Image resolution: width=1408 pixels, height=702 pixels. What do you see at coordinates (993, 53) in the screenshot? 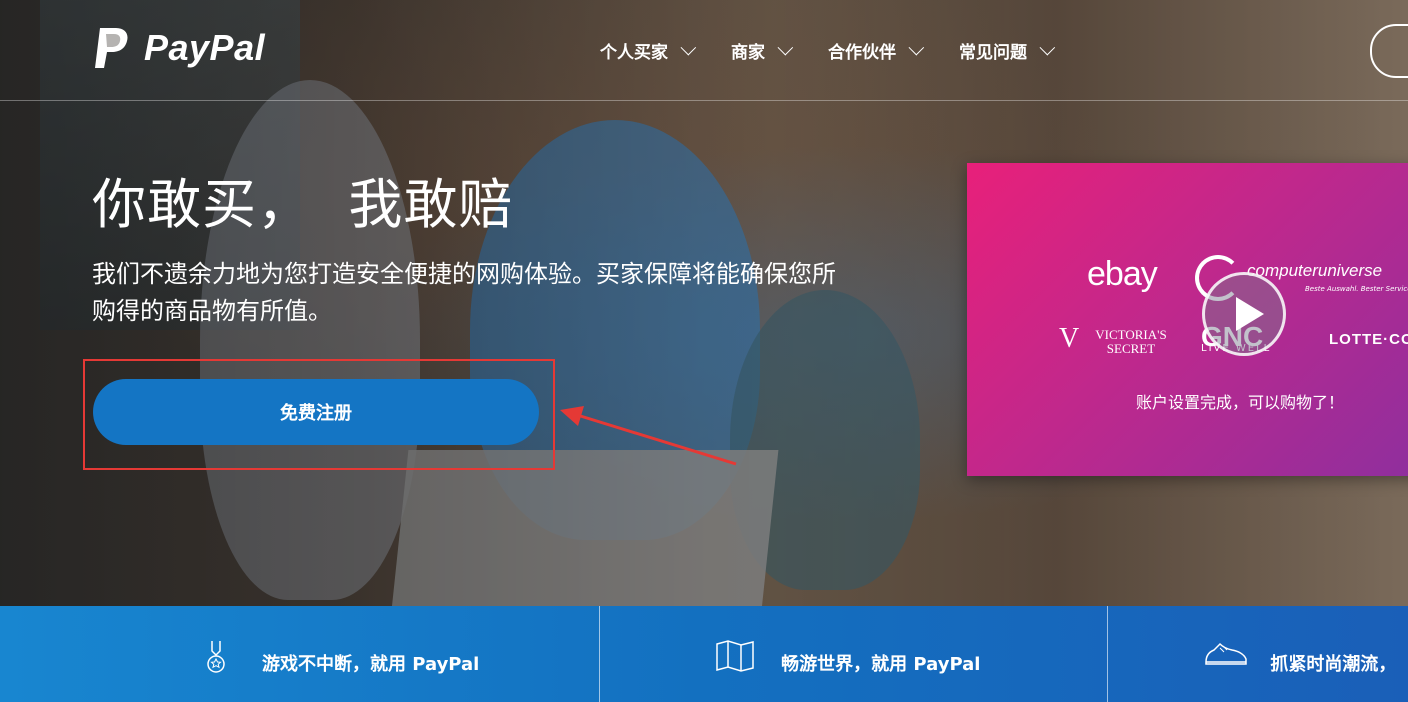
I see `nav-item-label: 常见问题` at bounding box center [993, 53].